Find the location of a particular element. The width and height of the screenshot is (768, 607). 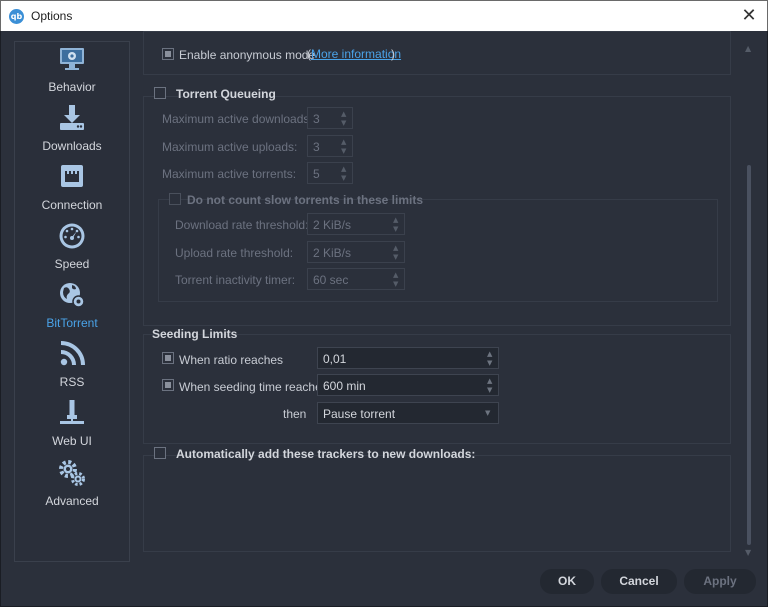

sidebar-item-rss: RSS is located at coordinates (72, 368).